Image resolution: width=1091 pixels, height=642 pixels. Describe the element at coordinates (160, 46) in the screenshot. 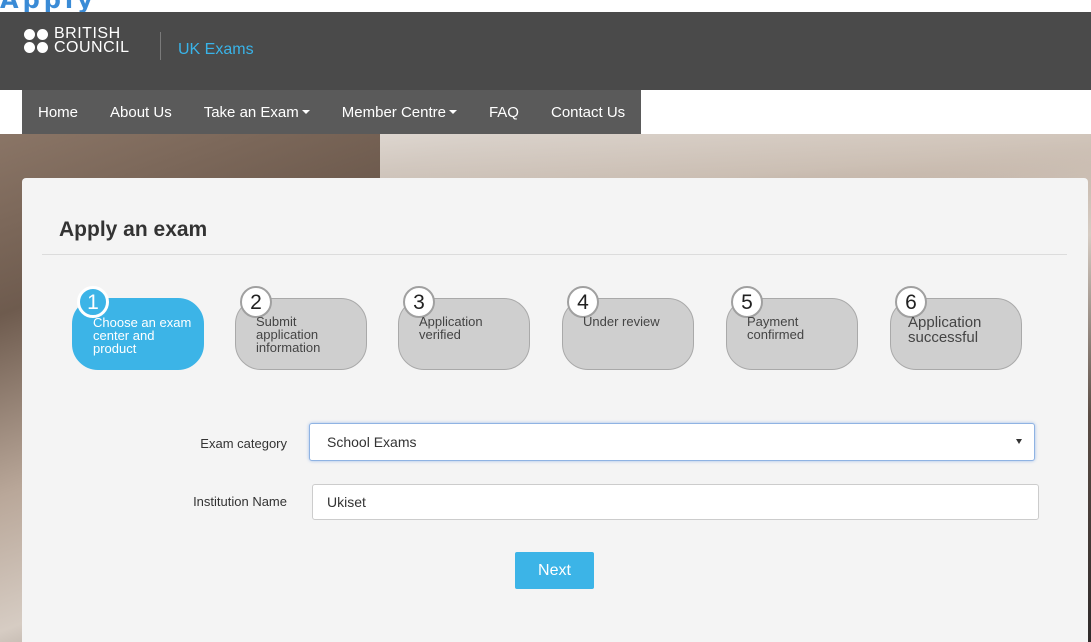

I see `logo-divider` at that location.